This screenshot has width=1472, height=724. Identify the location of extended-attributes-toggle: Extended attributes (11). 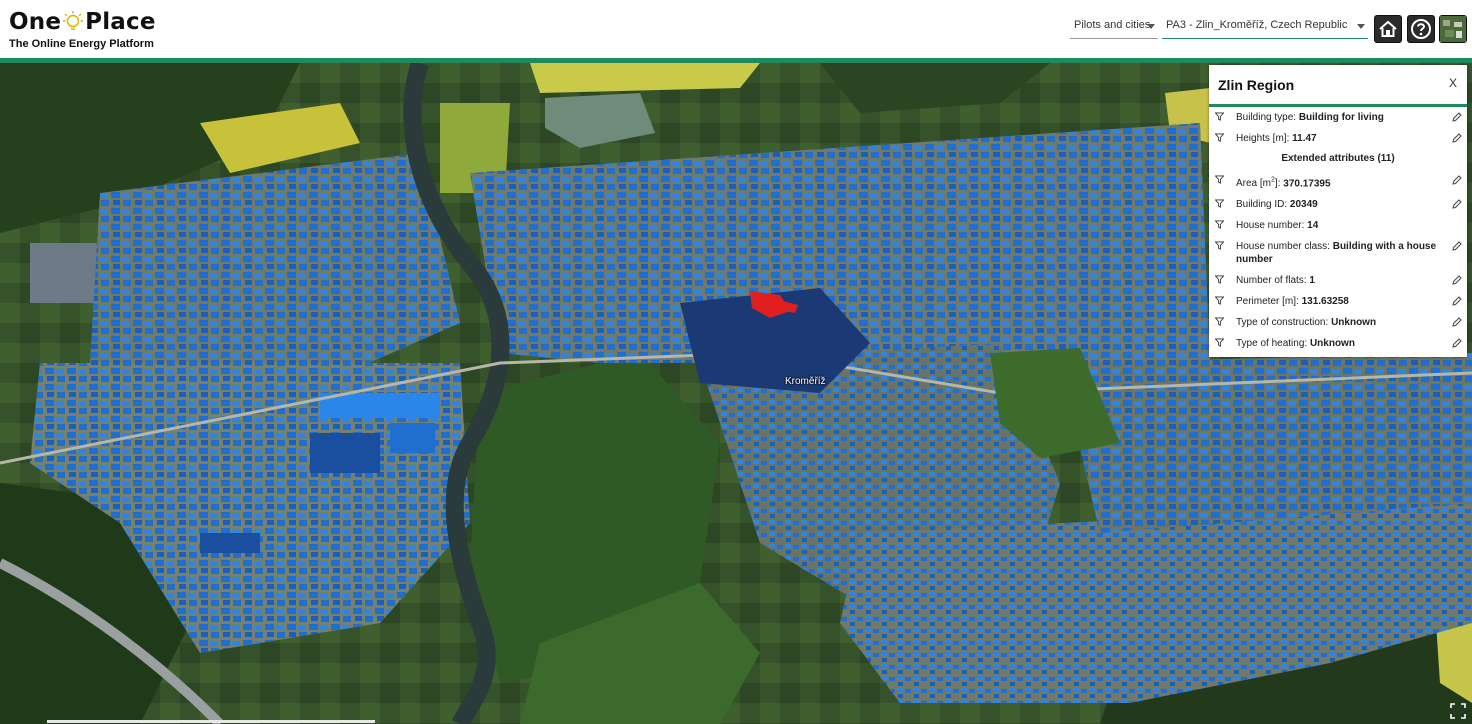
(1338, 158).